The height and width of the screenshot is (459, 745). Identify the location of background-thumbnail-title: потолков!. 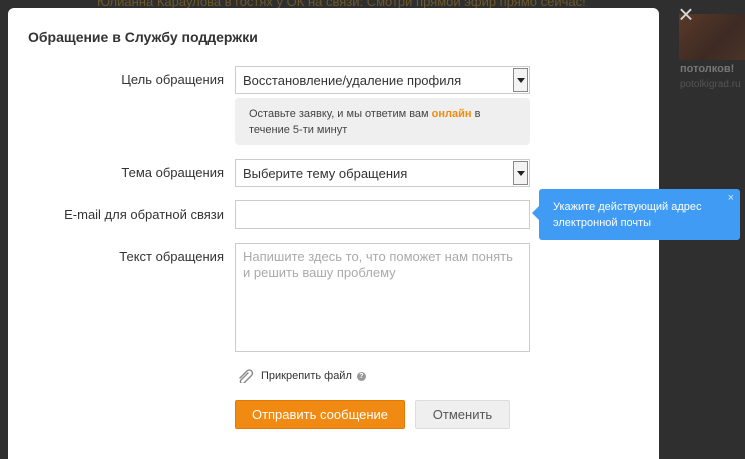
(707, 69).